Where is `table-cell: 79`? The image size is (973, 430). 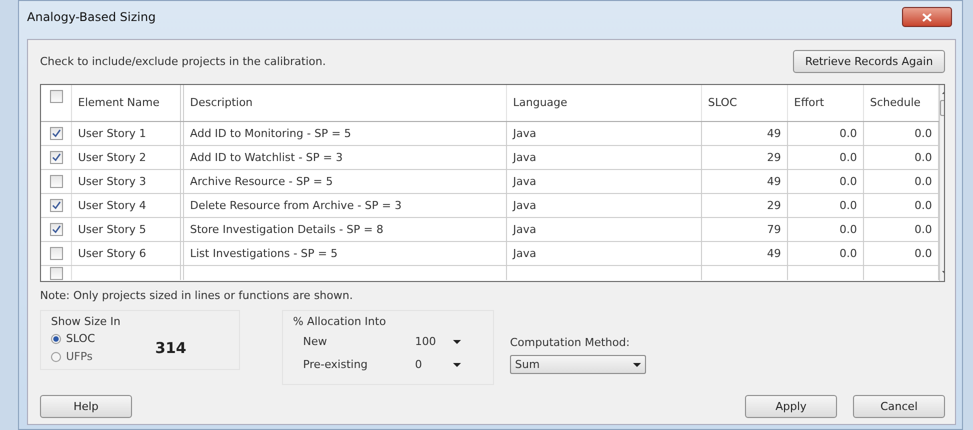
table-cell: 79 is located at coordinates (745, 229).